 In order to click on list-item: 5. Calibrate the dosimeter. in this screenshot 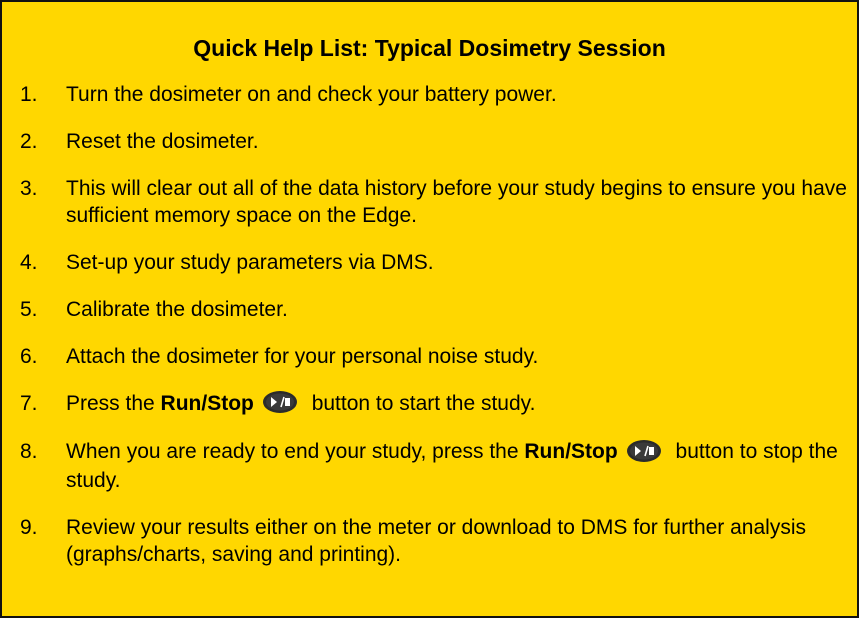, I will do `click(435, 309)`.